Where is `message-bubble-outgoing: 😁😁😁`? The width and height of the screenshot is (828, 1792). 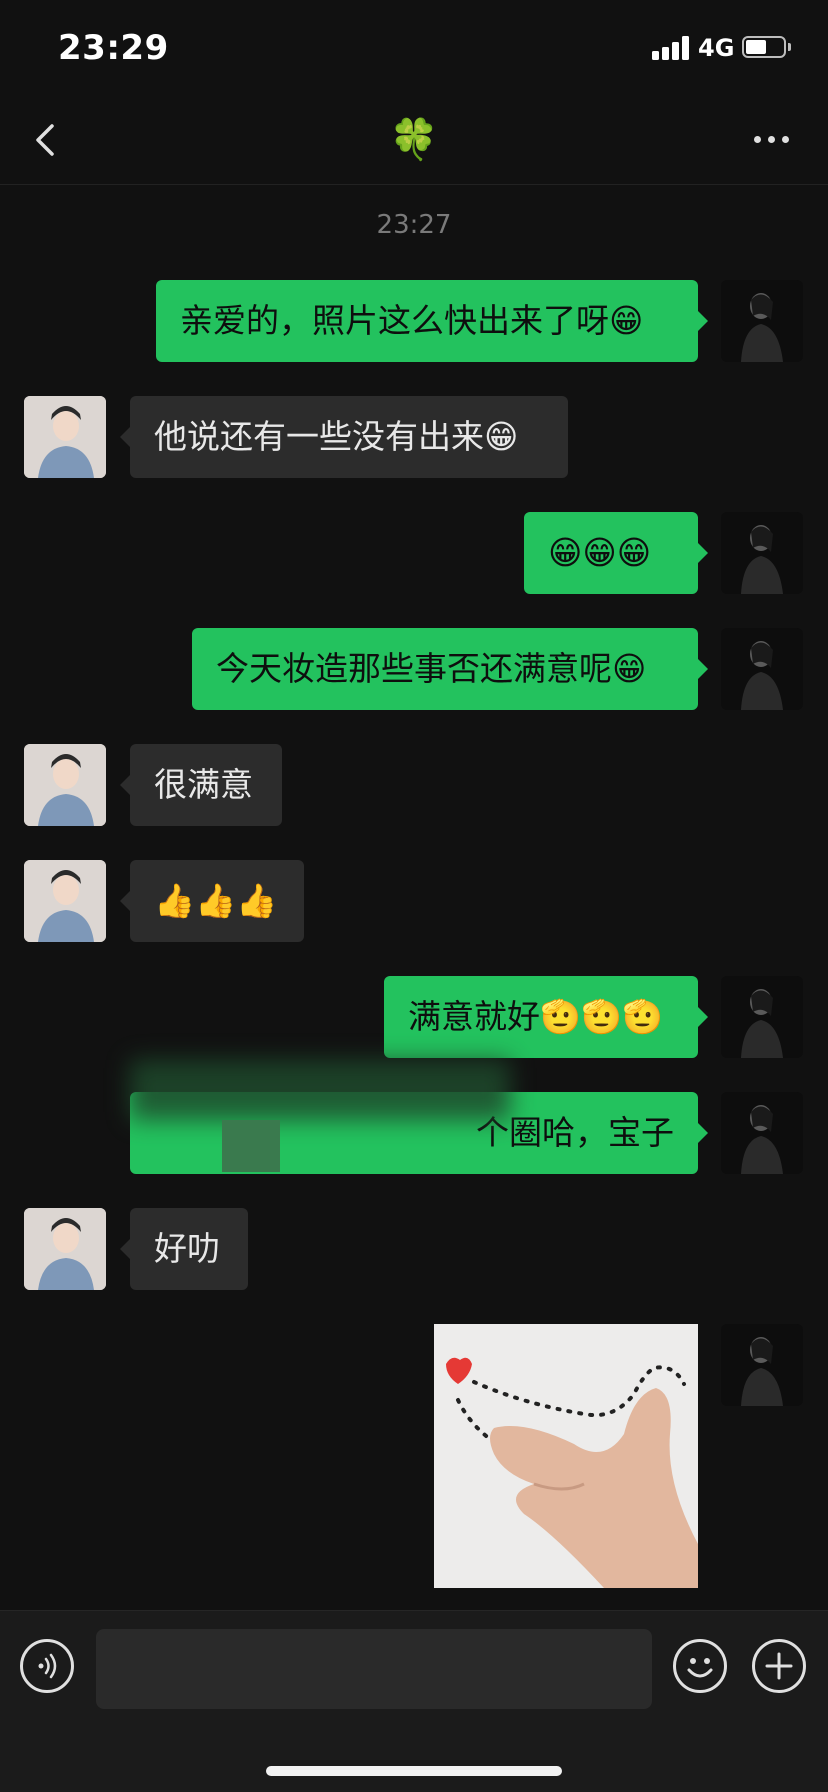 message-bubble-outgoing: 😁😁😁 is located at coordinates (616, 553).